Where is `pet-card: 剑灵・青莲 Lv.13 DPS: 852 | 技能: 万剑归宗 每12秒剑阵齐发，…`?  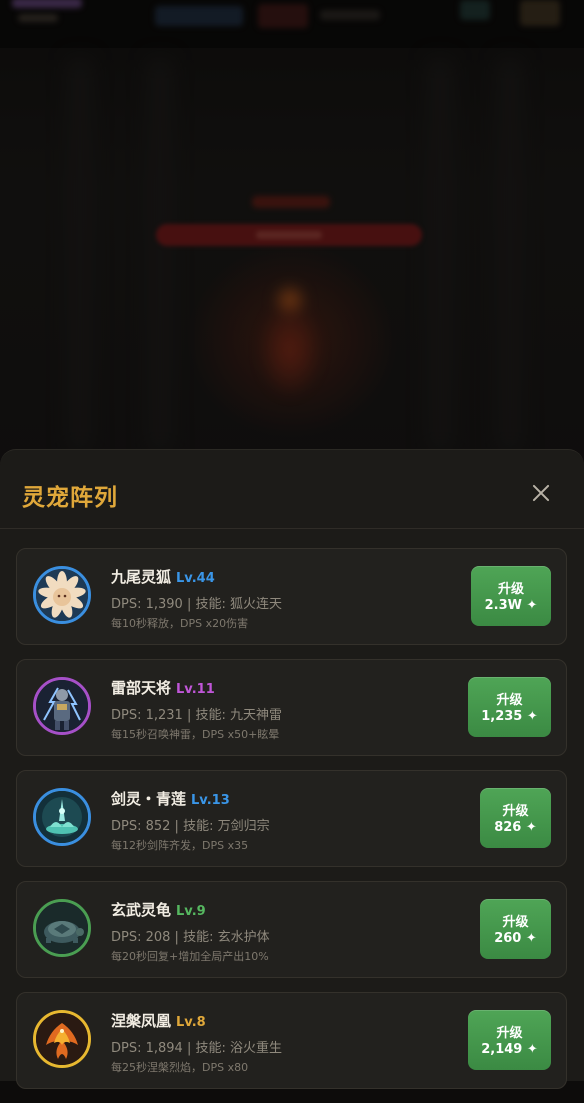
pet-card: 剑灵・青莲 Lv.13 DPS: 852 | 技能: 万剑归宗 每12秒剑阵齐发，… is located at coordinates (291, 818).